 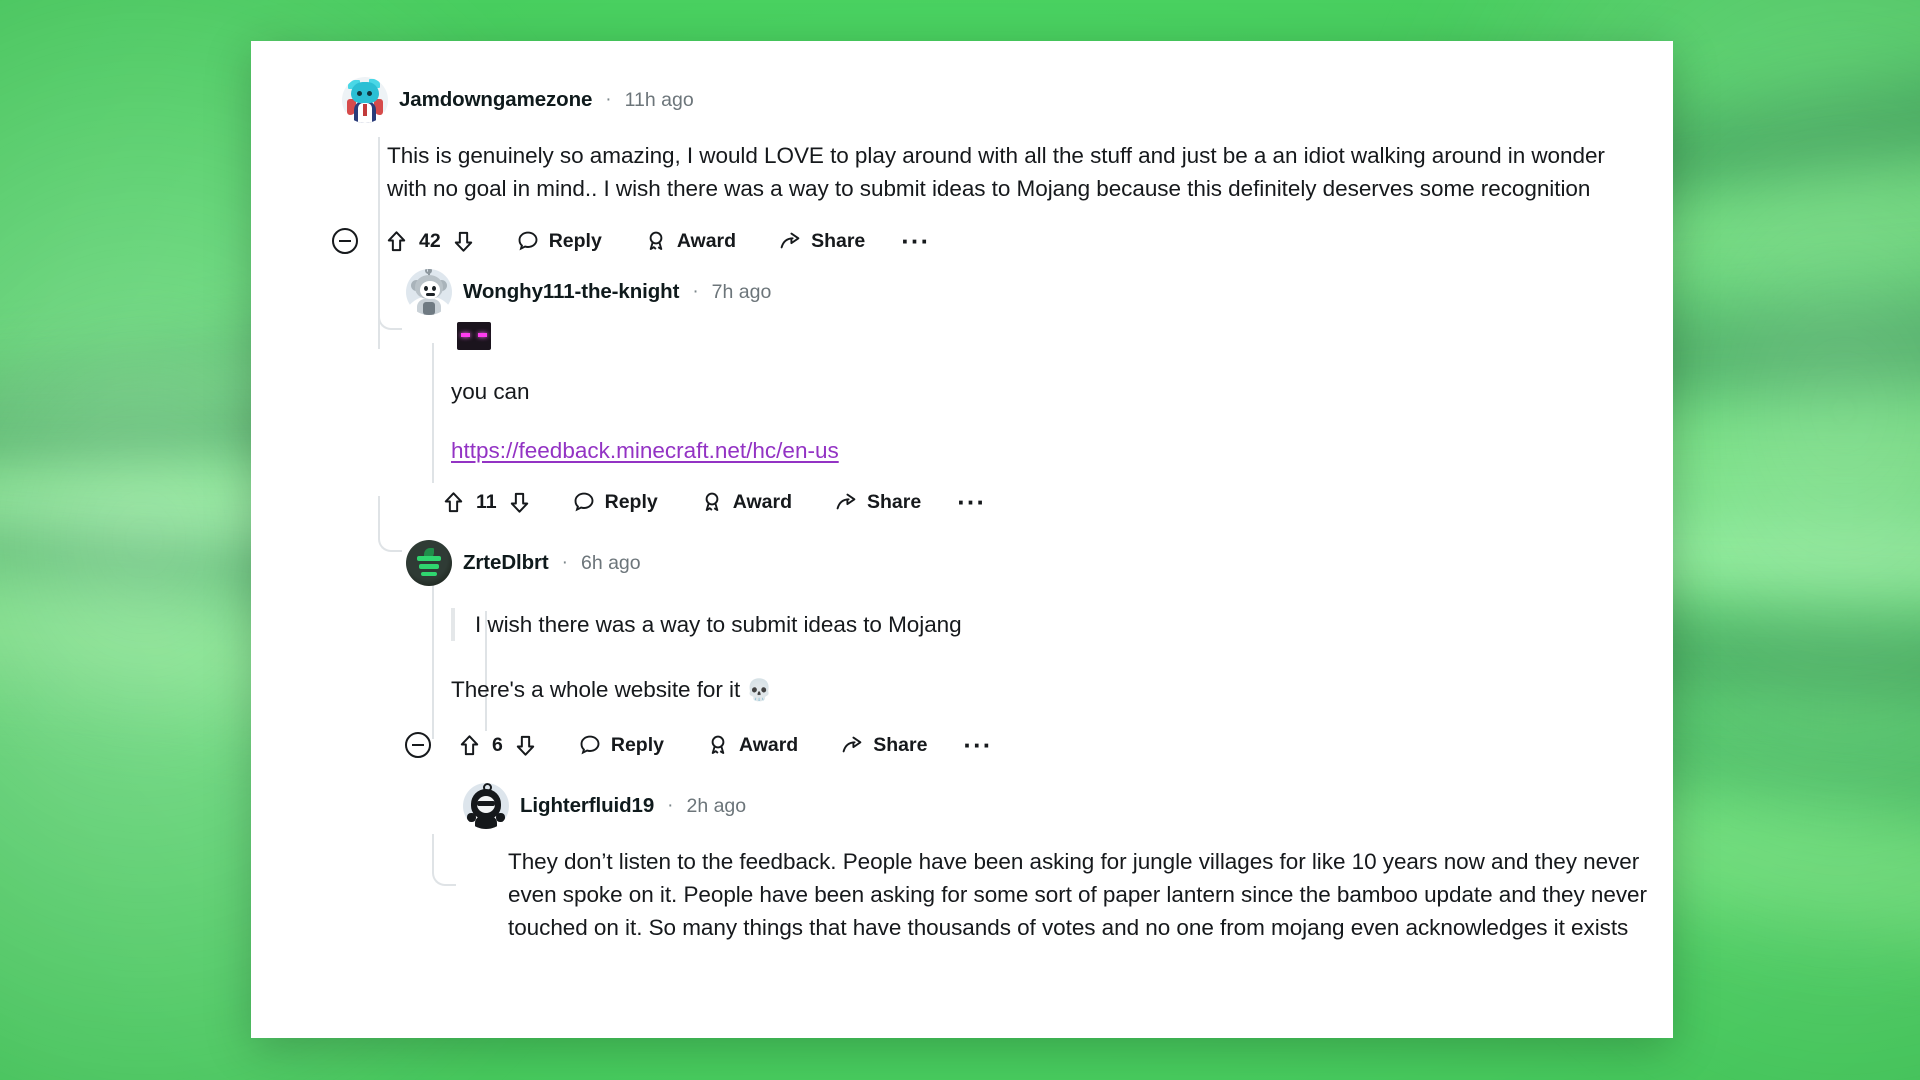 I want to click on vote-count: 42, so click(x=430, y=240).